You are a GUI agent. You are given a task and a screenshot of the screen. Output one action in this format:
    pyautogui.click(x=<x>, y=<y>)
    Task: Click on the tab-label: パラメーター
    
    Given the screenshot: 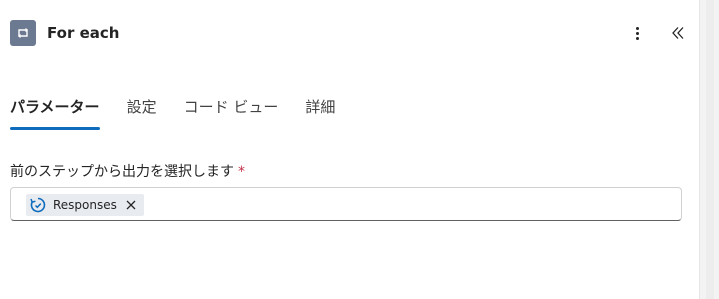 What is the action you would take?
    pyautogui.click(x=55, y=107)
    